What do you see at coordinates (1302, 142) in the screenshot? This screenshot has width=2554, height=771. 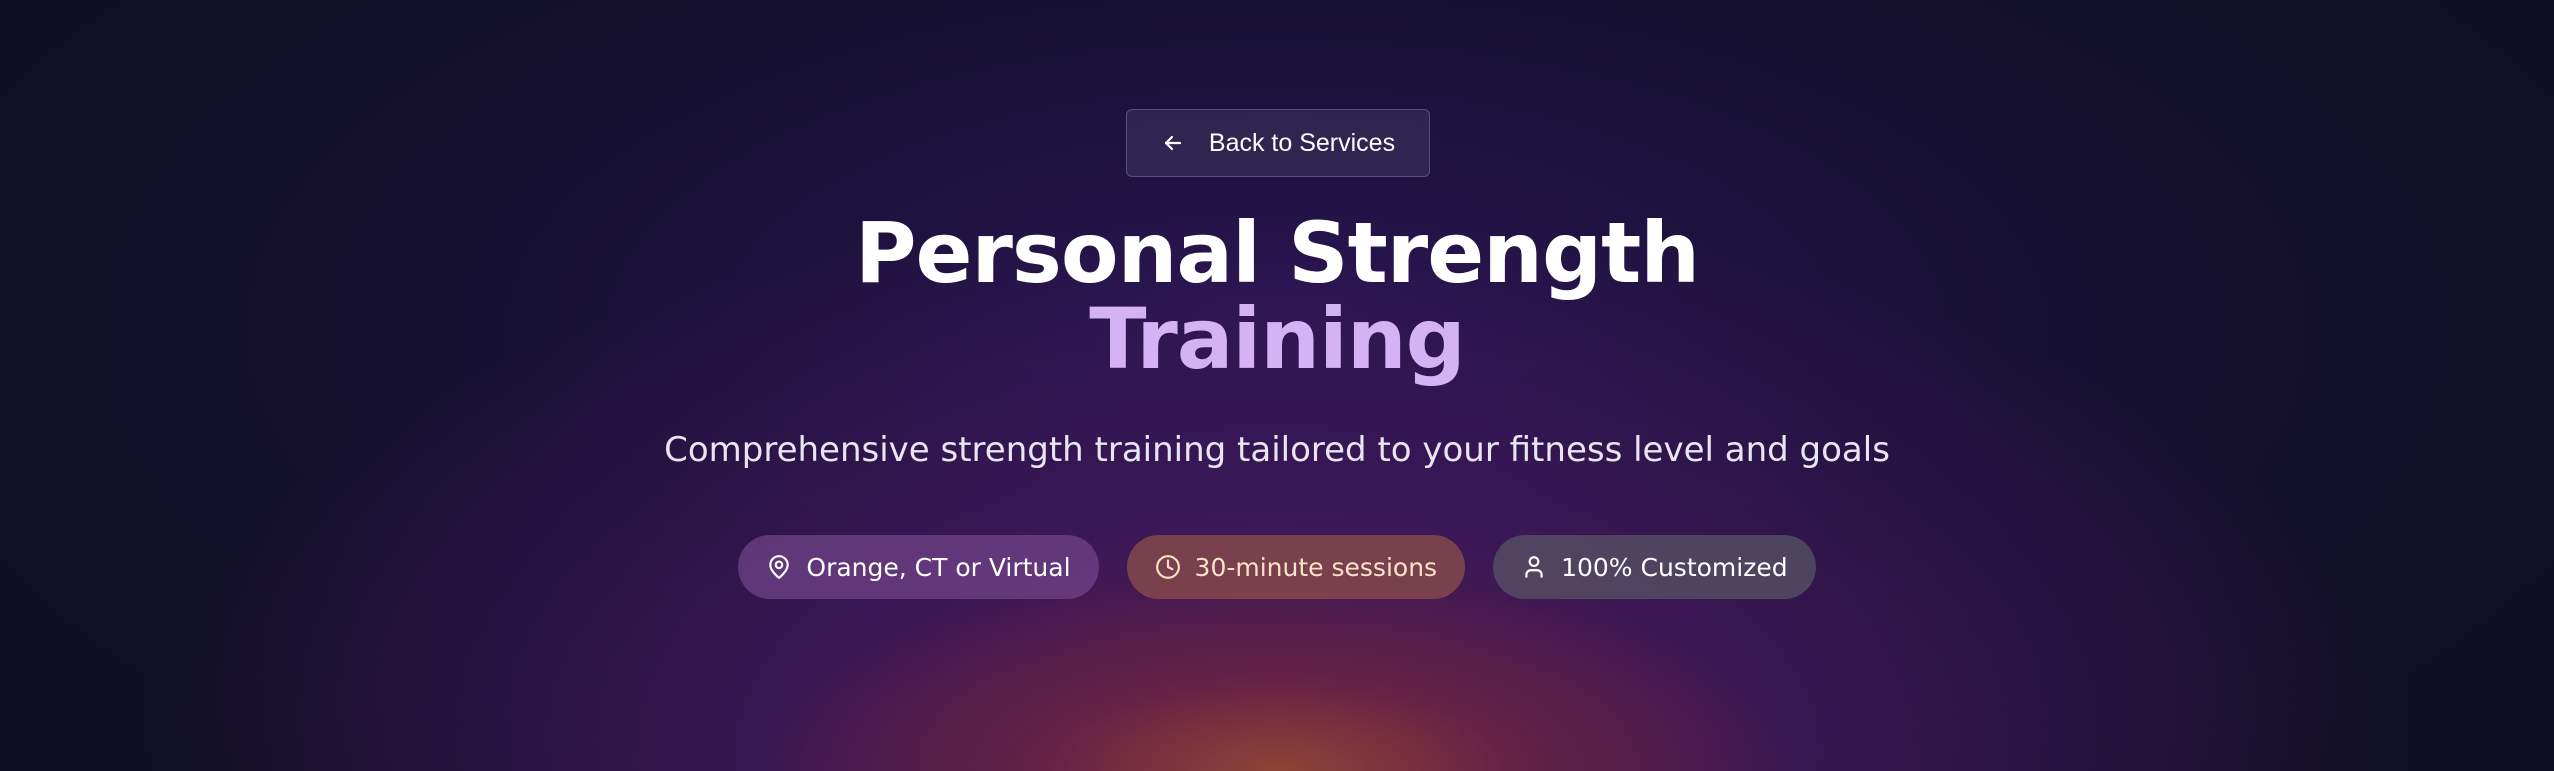 I see `back-button-label: Back to Services` at bounding box center [1302, 142].